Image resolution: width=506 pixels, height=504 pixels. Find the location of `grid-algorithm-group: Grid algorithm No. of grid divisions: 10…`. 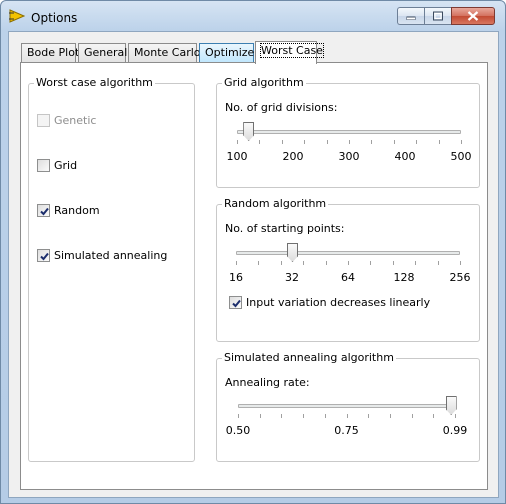

grid-algorithm-group: Grid algorithm No. of grid divisions: 10… is located at coordinates (348, 132).